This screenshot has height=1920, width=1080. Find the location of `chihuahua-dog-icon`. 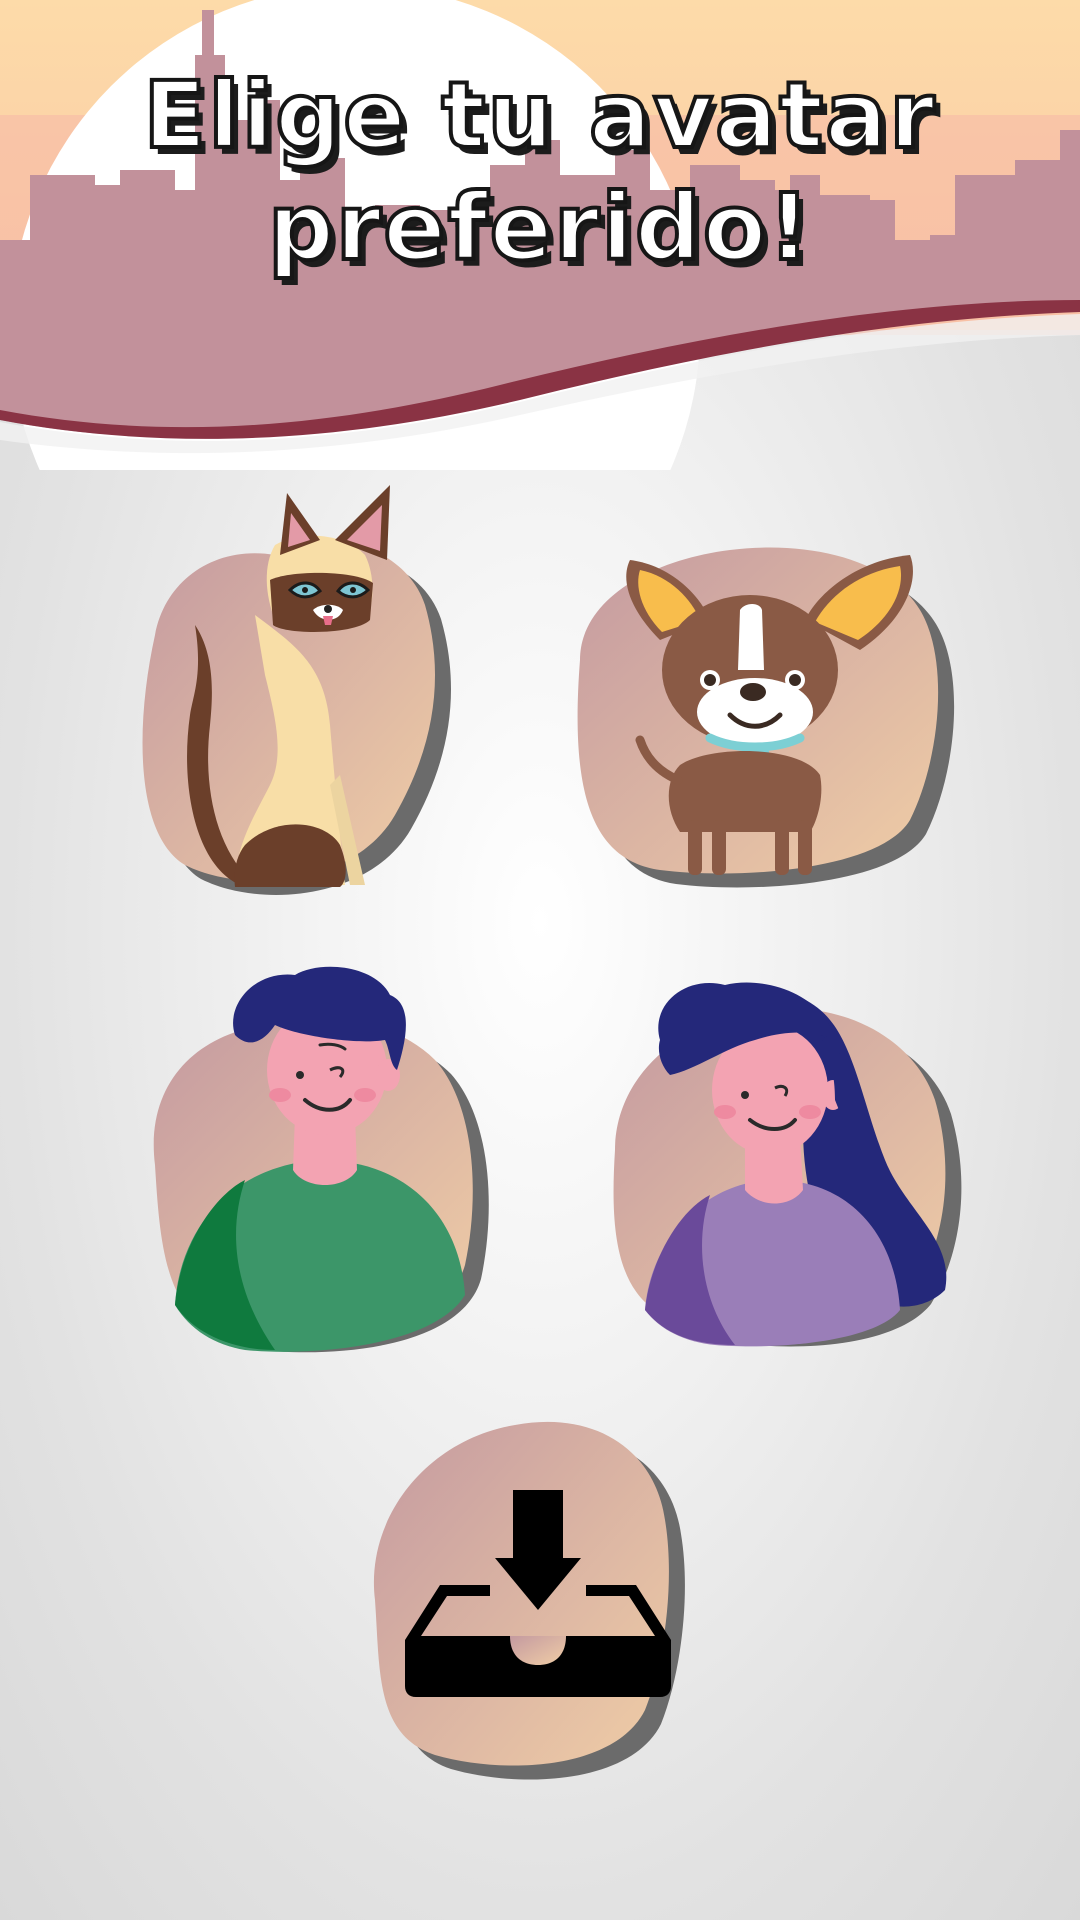

chihuahua-dog-icon is located at coordinates (766, 717).